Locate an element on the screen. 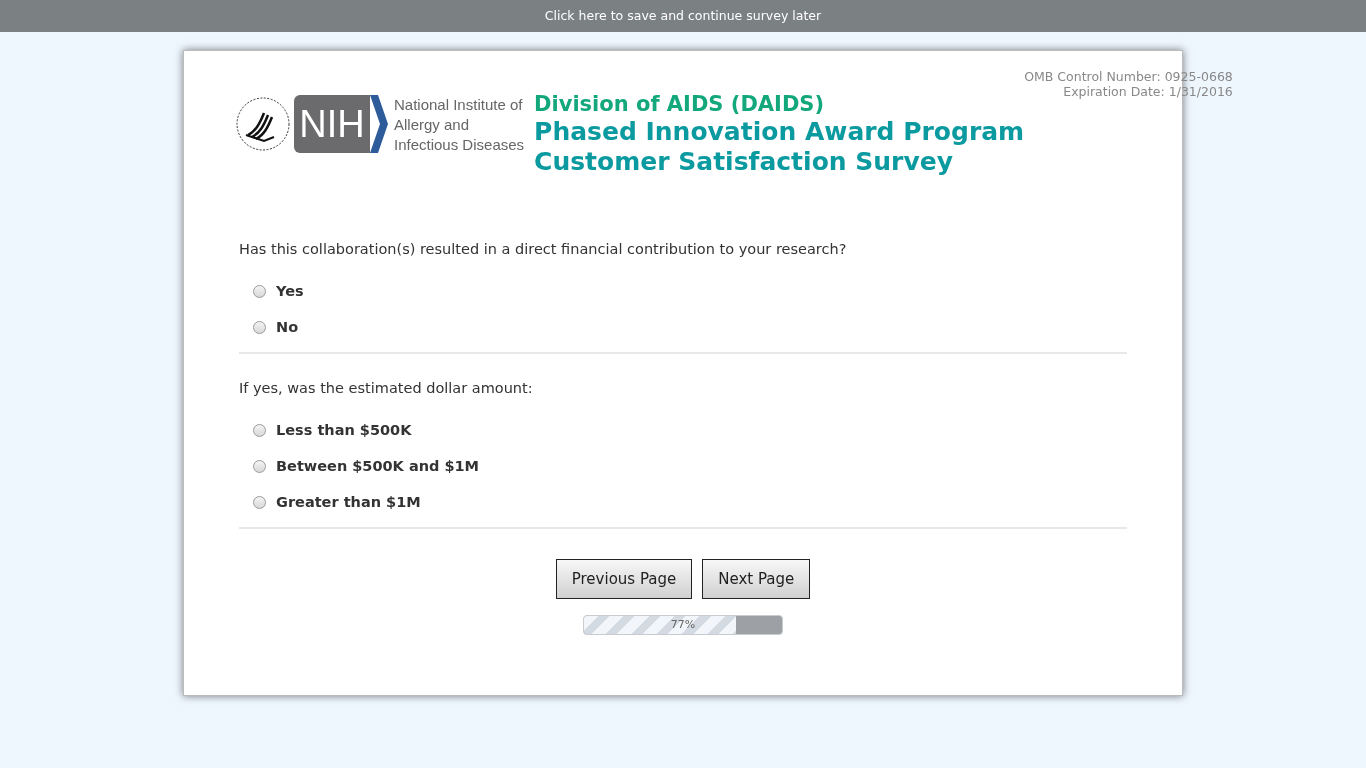  option-label: Greater than $1M is located at coordinates (348, 502).